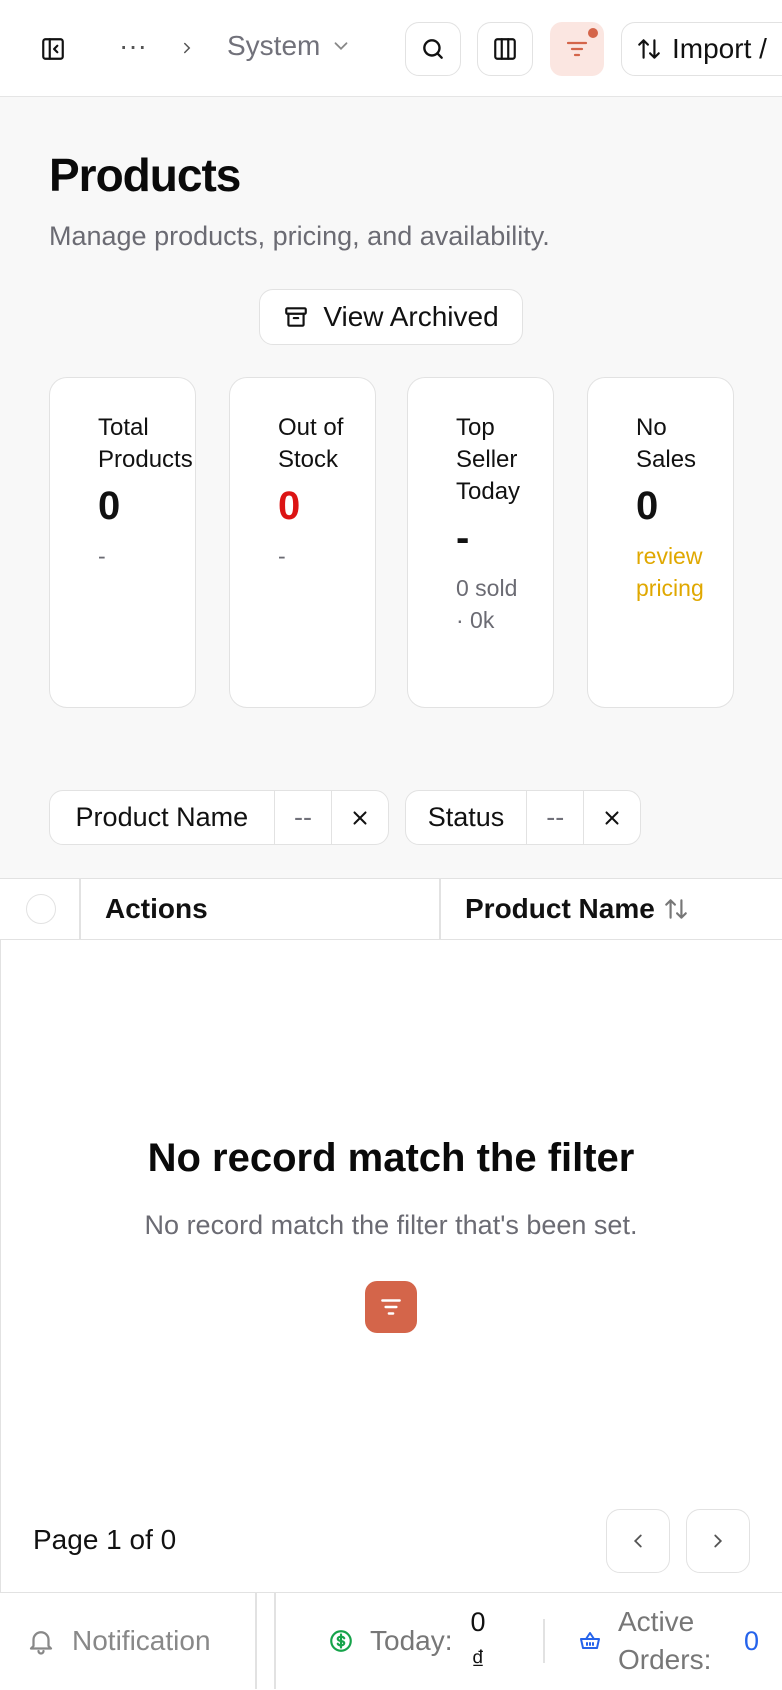 The height and width of the screenshot is (1690, 782). I want to click on today-amount: 0, so click(478, 1622).